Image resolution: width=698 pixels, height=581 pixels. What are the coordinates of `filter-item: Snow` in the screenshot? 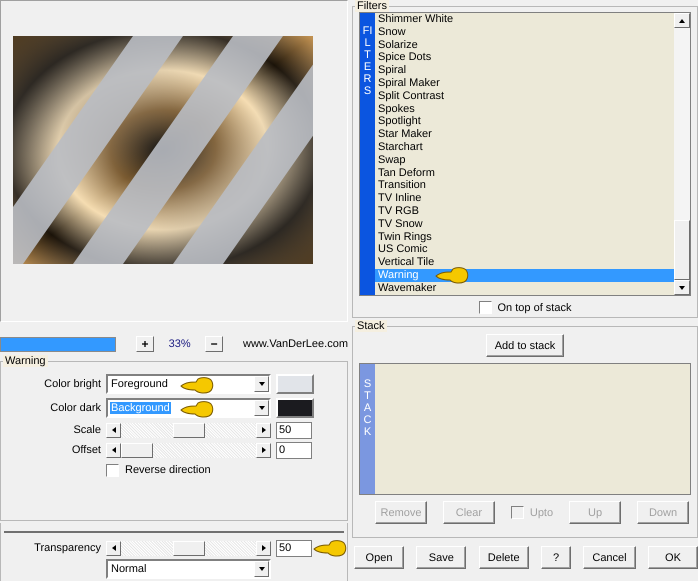 It's located at (392, 32).